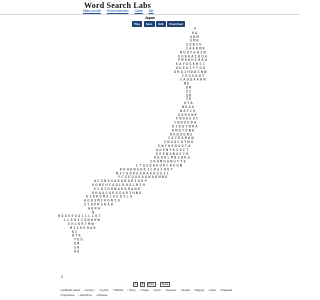 The width and height of the screenshot is (320, 300). Describe the element at coordinates (116, 193) in the screenshot. I see `grid-row: R K A A G A R A G A R I H N O` at that location.